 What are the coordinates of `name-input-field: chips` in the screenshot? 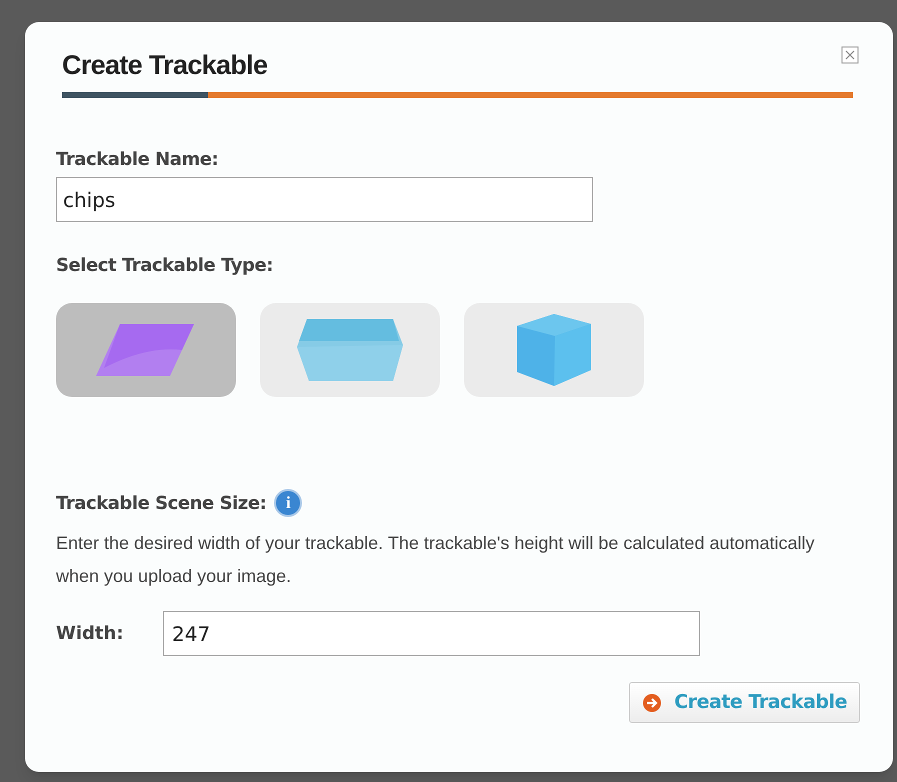 It's located at (324, 199).